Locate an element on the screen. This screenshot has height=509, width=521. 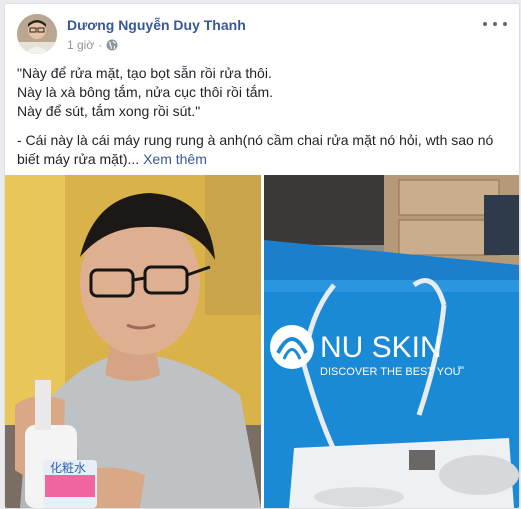
see-more-link: Xem thêm is located at coordinates (175, 159).